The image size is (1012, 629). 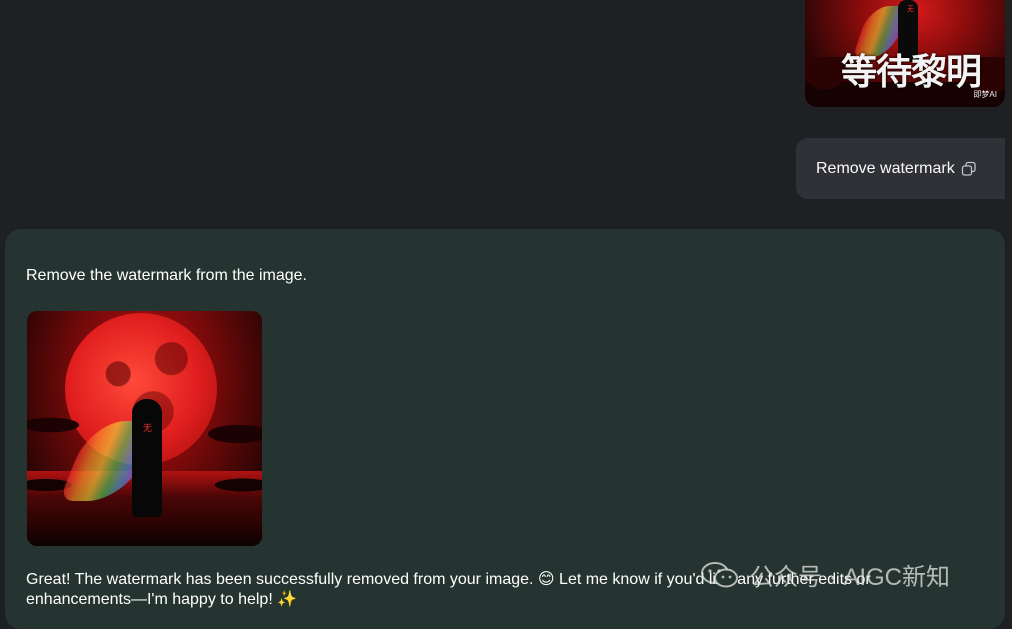 I want to click on copy-icon, so click(x=969, y=169).